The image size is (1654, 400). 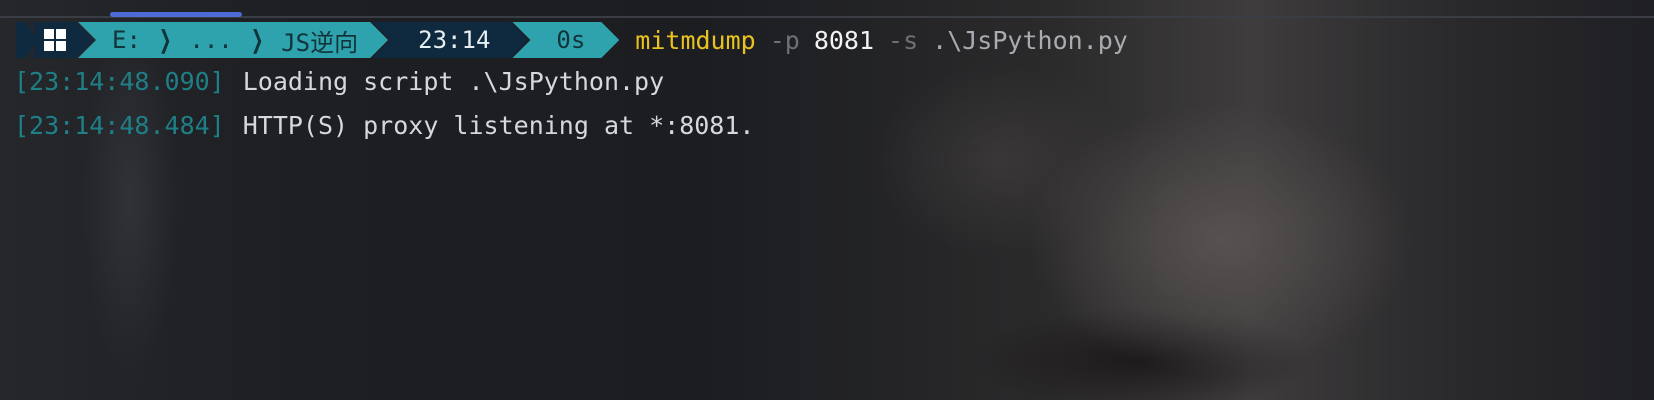 I want to click on command-name: mitmdump, so click(x=695, y=40).